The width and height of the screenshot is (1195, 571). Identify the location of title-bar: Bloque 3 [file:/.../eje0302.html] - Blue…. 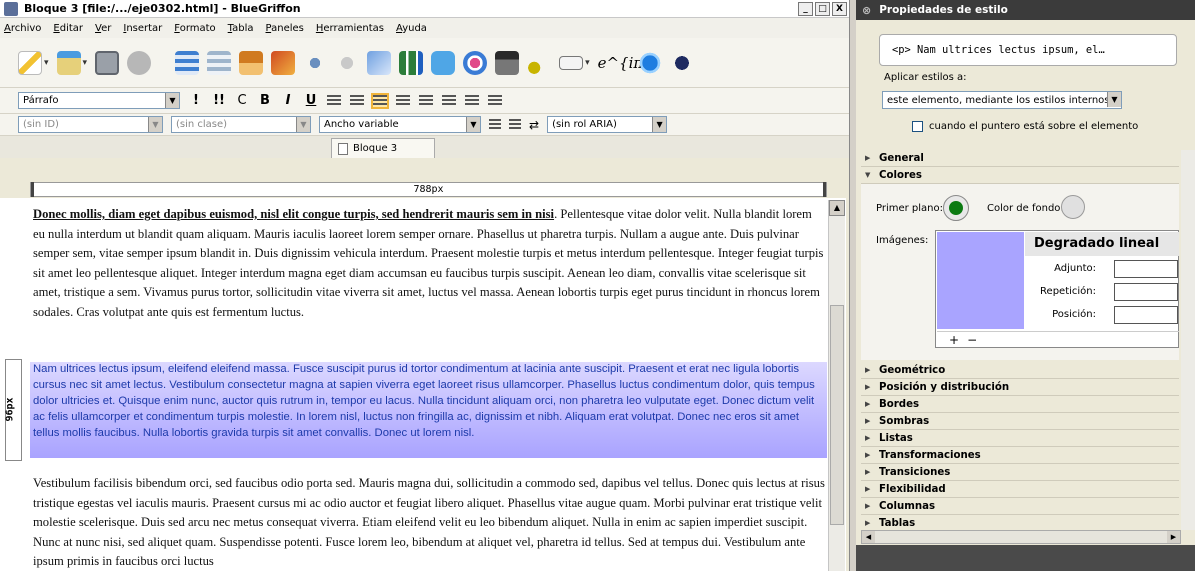
(424, 9).